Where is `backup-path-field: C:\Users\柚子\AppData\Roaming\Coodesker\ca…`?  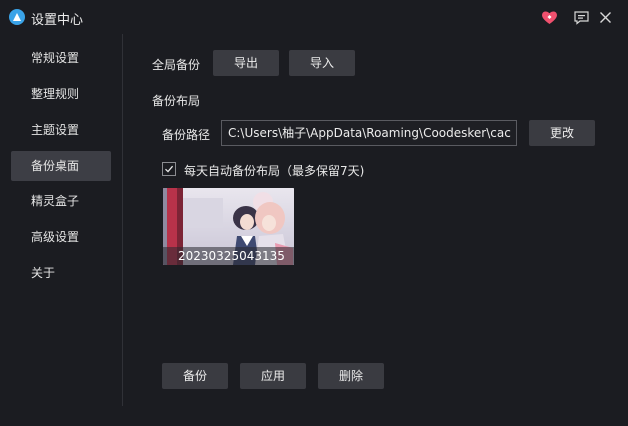 backup-path-field: C:\Users\柚子\AppData\Roaming\Coodesker\ca… is located at coordinates (369, 133).